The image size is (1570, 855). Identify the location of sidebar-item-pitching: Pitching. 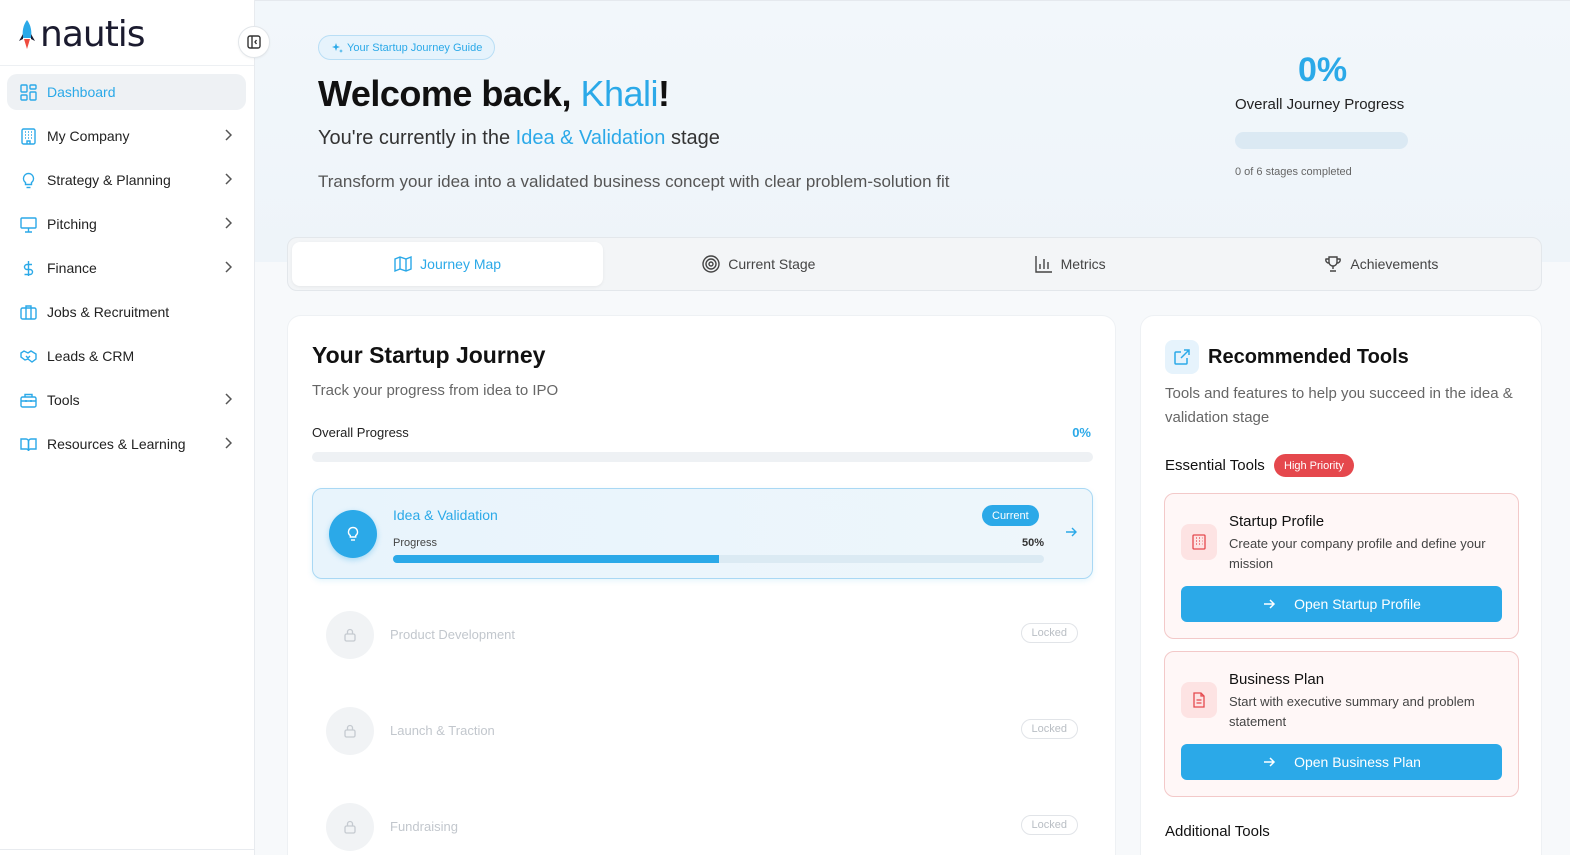
(126, 224).